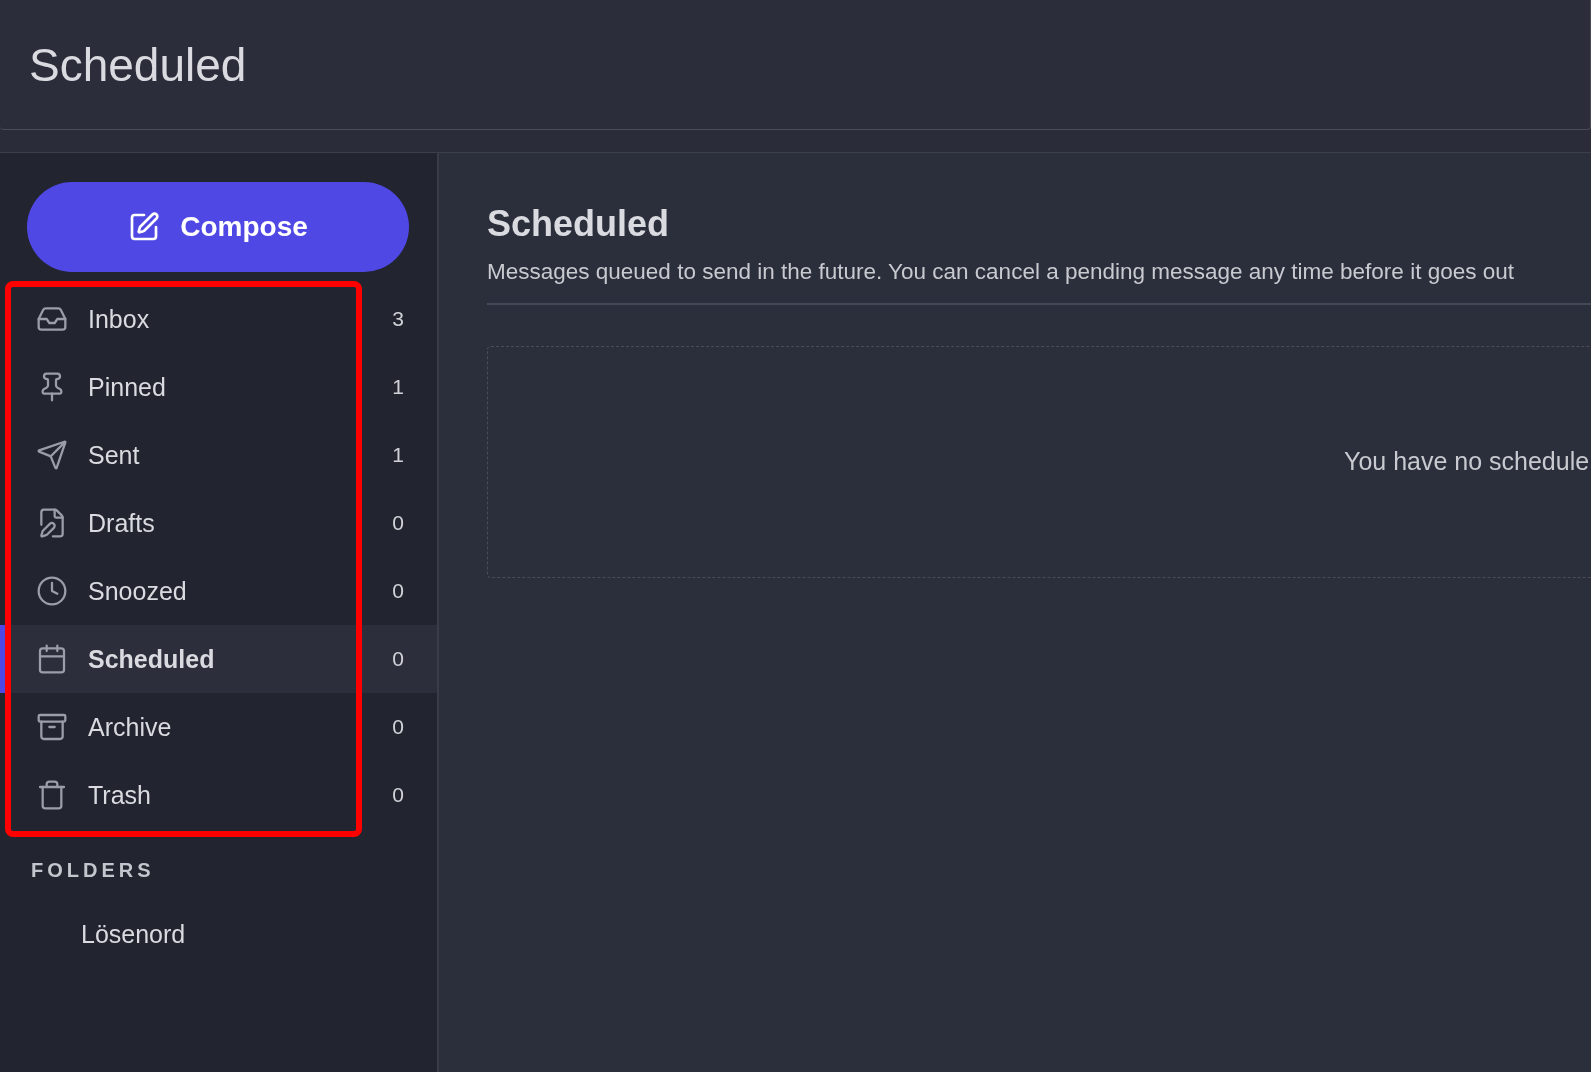 The height and width of the screenshot is (1072, 1591). Describe the element at coordinates (52, 591) in the screenshot. I see `clock-icon` at that location.